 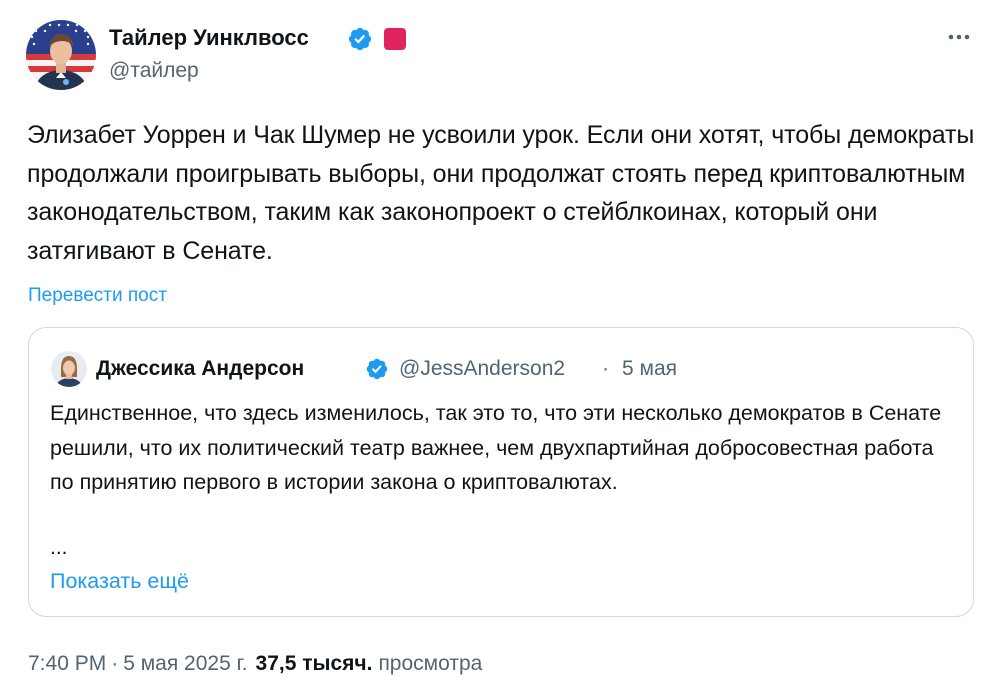 I want to click on translate-post-link: Перевести пост, so click(x=97, y=296).